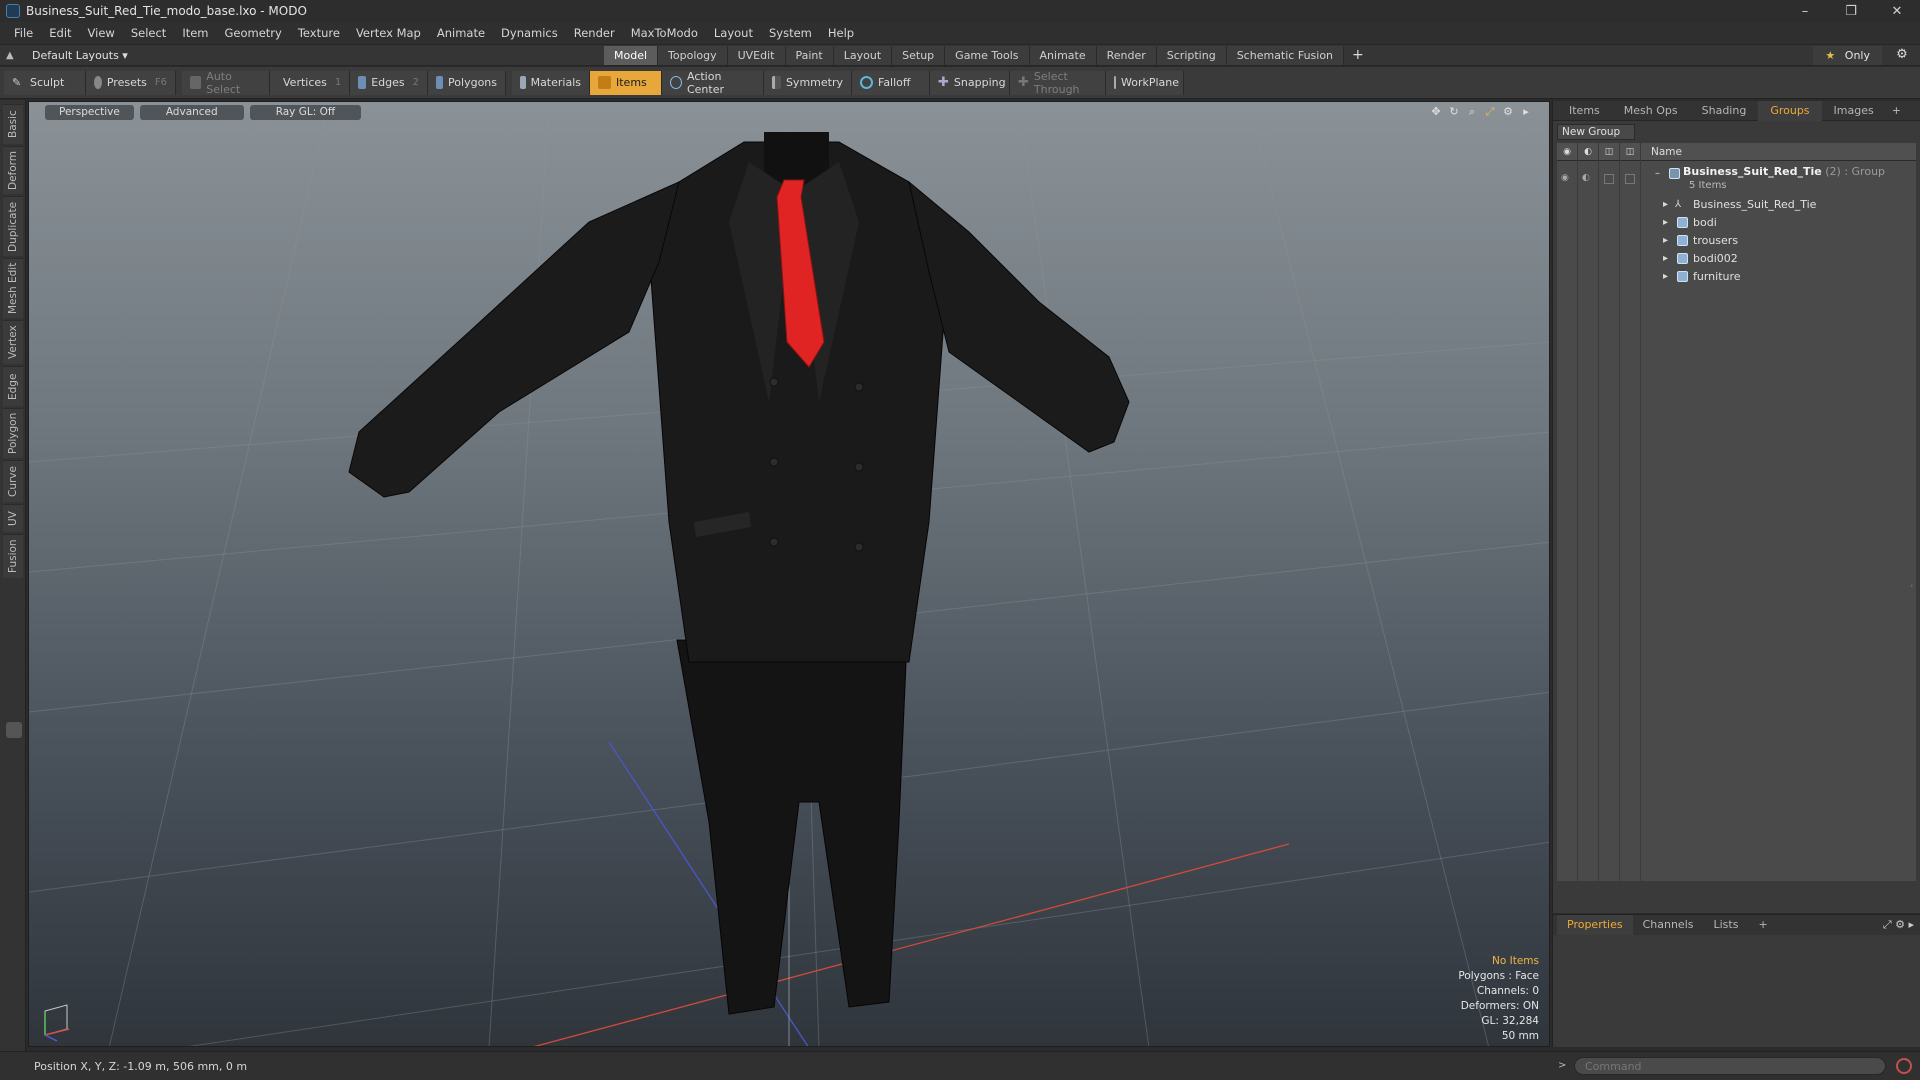 This screenshot has width=1920, height=1080. I want to click on lock-col-icon: ◫, so click(1609, 151).